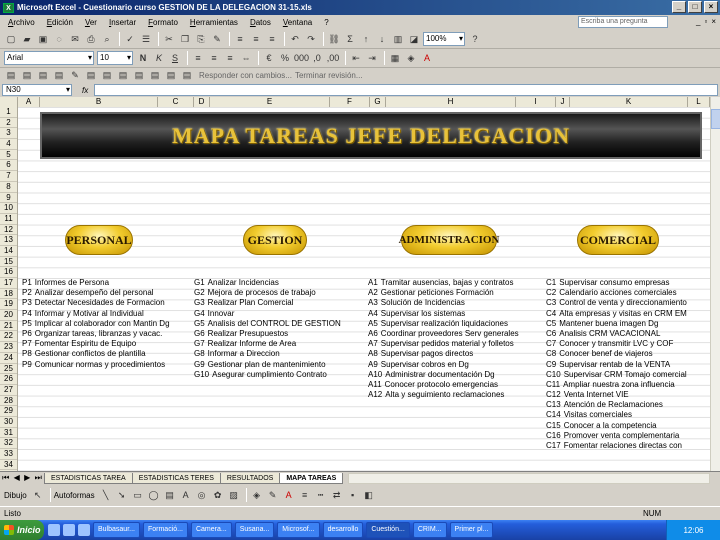 The image size is (720, 540). I want to click on task-item: C7 Conocer y transmitir LVC y COF, so click(628, 344).